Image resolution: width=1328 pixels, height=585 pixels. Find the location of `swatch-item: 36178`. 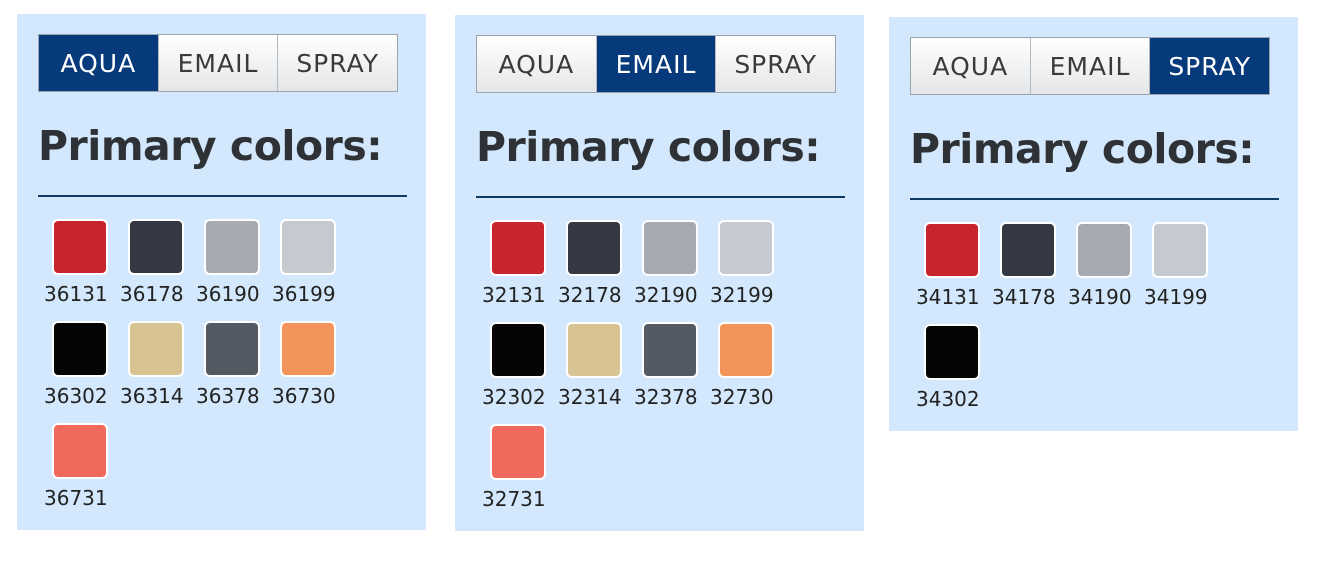

swatch-item: 36178 is located at coordinates (158, 267).